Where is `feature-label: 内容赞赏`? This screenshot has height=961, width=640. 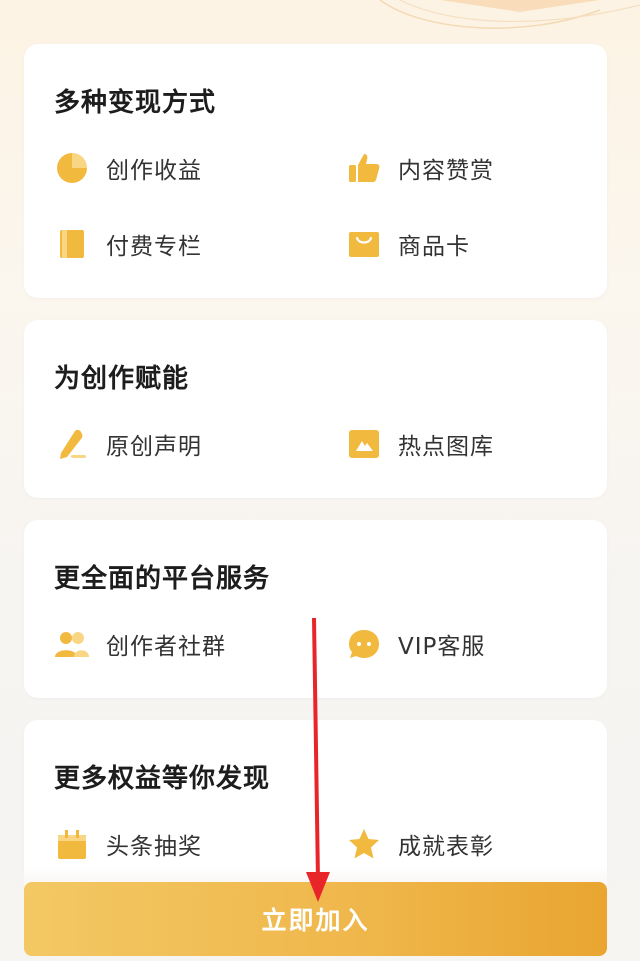
feature-label: 内容赞赏 is located at coordinates (446, 171).